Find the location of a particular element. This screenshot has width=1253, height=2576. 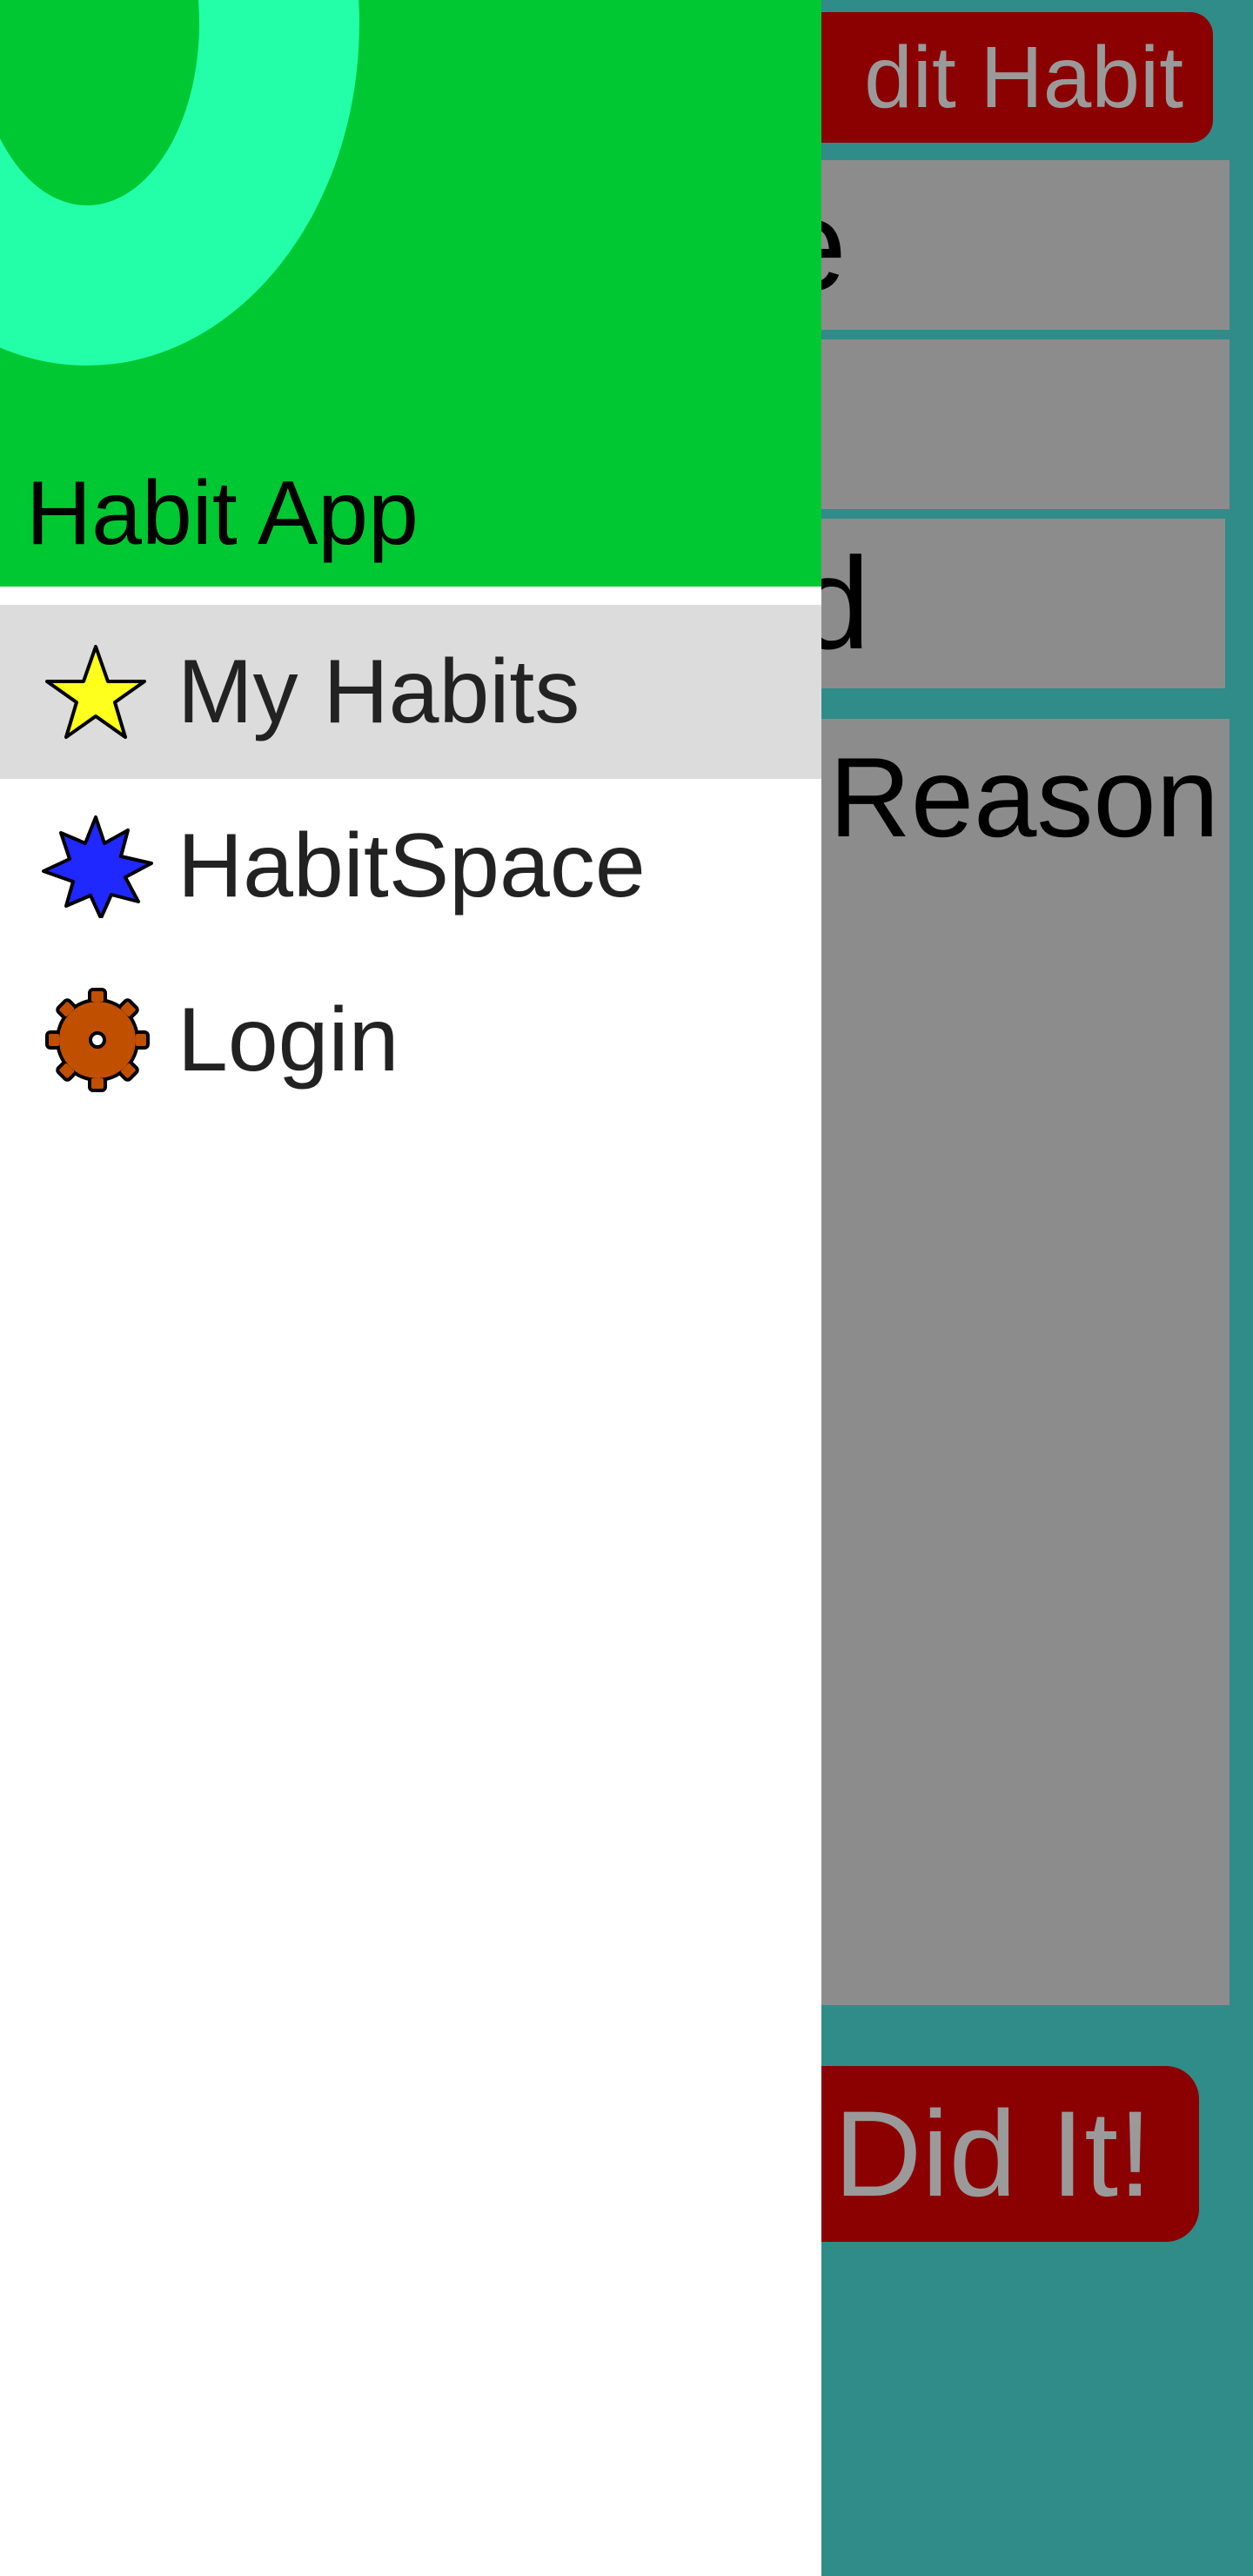

star-icon is located at coordinates (96, 692).